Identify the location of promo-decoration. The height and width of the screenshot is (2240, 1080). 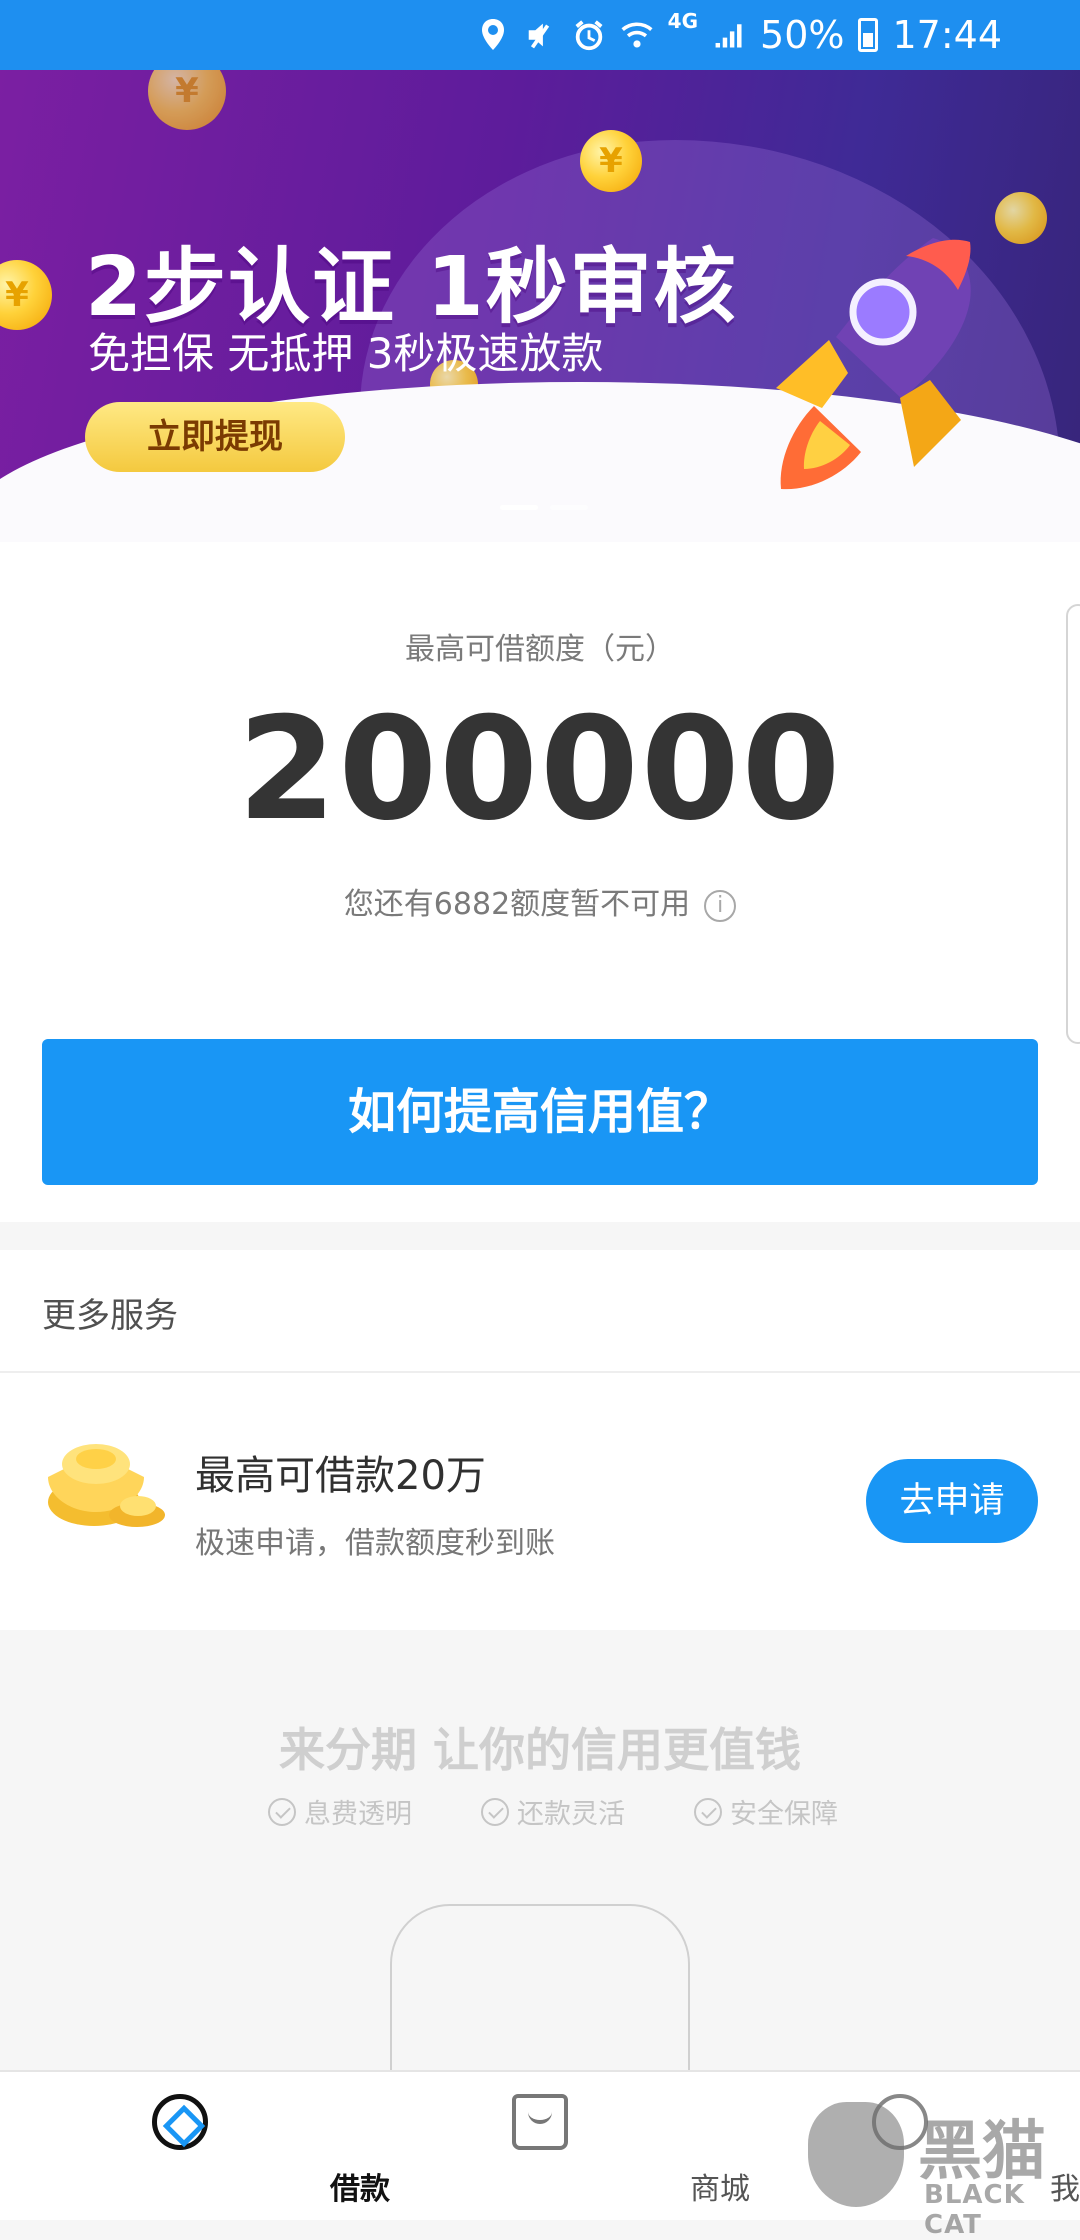
(540, 1994).